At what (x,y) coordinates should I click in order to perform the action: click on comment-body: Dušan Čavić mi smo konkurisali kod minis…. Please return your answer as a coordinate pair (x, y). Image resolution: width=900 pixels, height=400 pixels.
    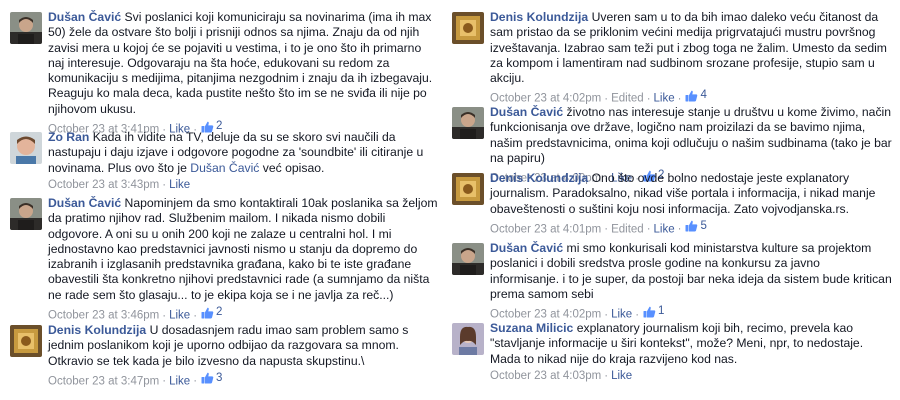
    Looking at the image, I should click on (691, 282).